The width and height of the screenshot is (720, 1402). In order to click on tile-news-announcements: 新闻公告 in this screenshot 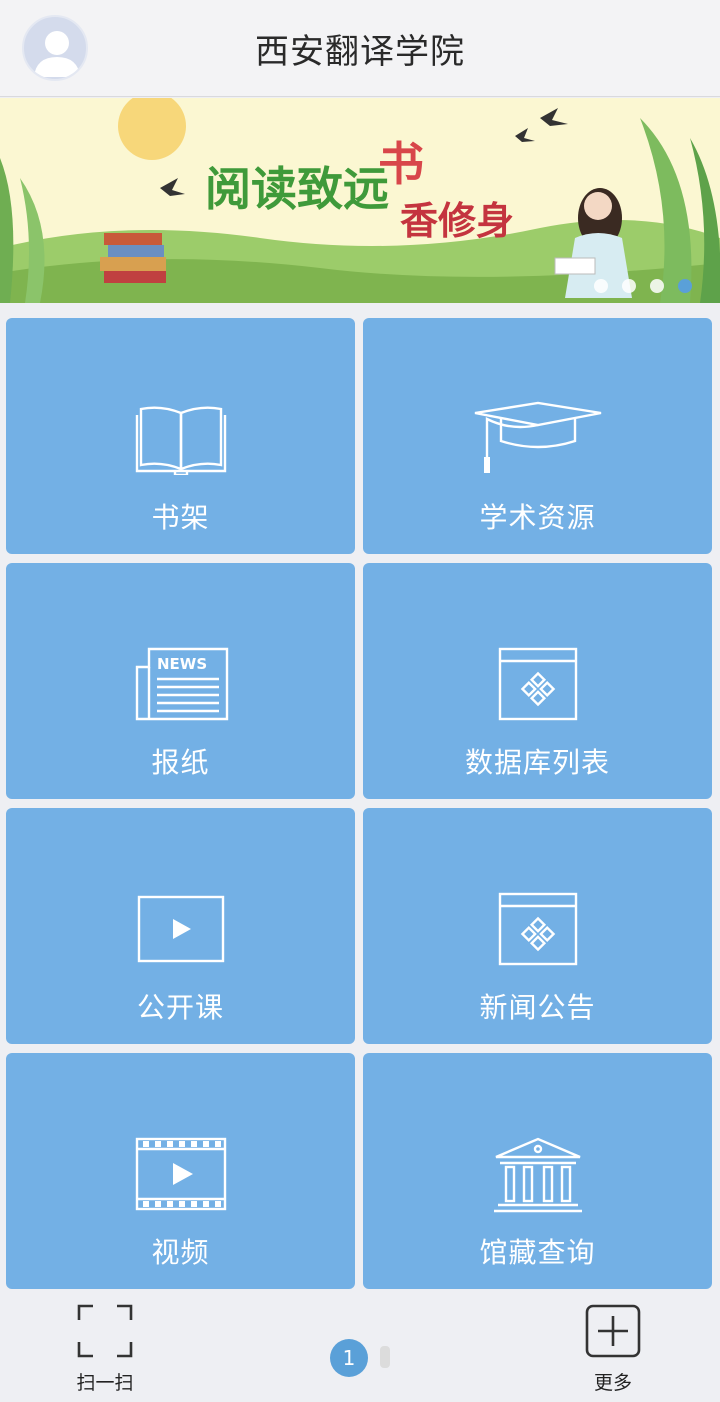, I will do `click(537, 926)`.